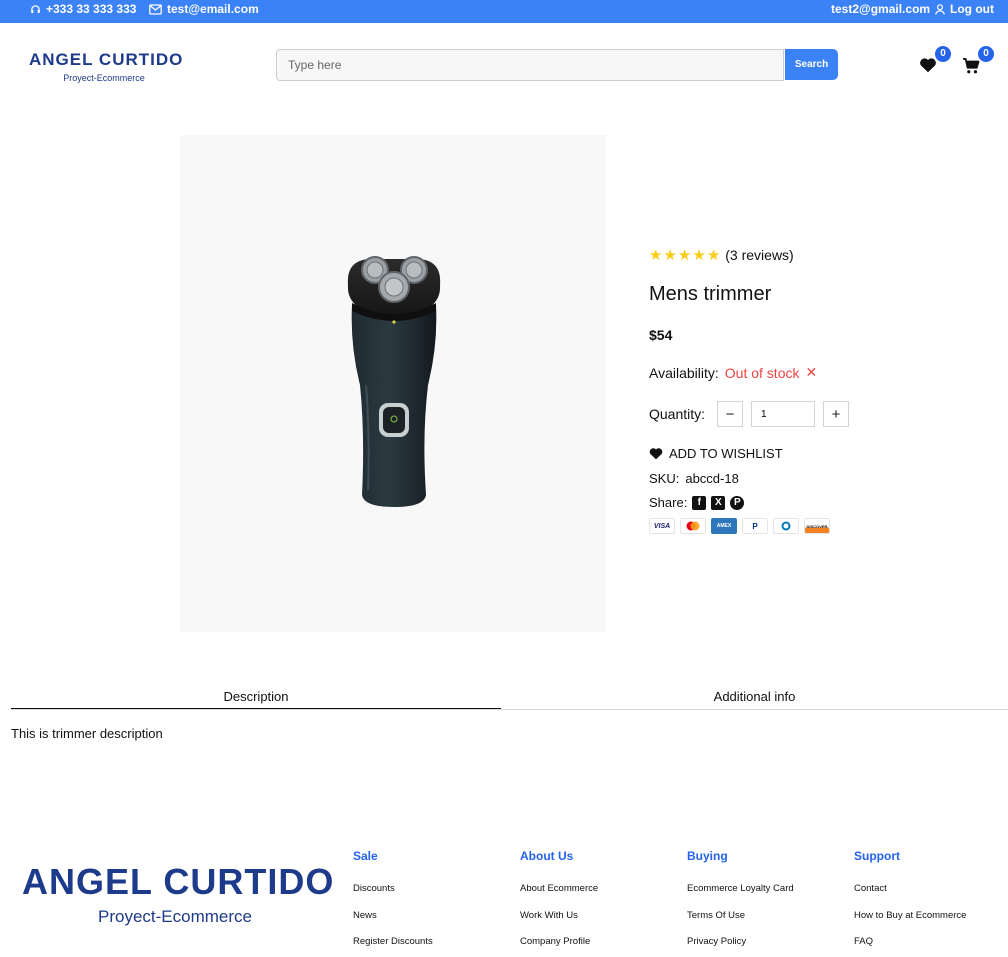  What do you see at coordinates (910, 896) in the screenshot?
I see `footer-link: Contact` at bounding box center [910, 896].